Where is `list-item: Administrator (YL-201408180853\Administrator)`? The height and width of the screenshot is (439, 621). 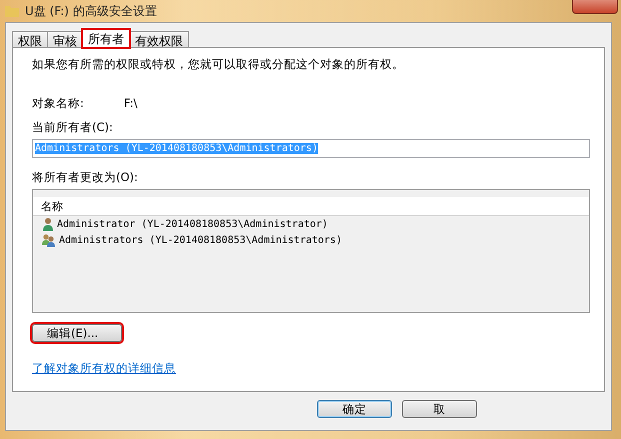
list-item: Administrator (YL-201408180853\Administrator) is located at coordinates (311, 224).